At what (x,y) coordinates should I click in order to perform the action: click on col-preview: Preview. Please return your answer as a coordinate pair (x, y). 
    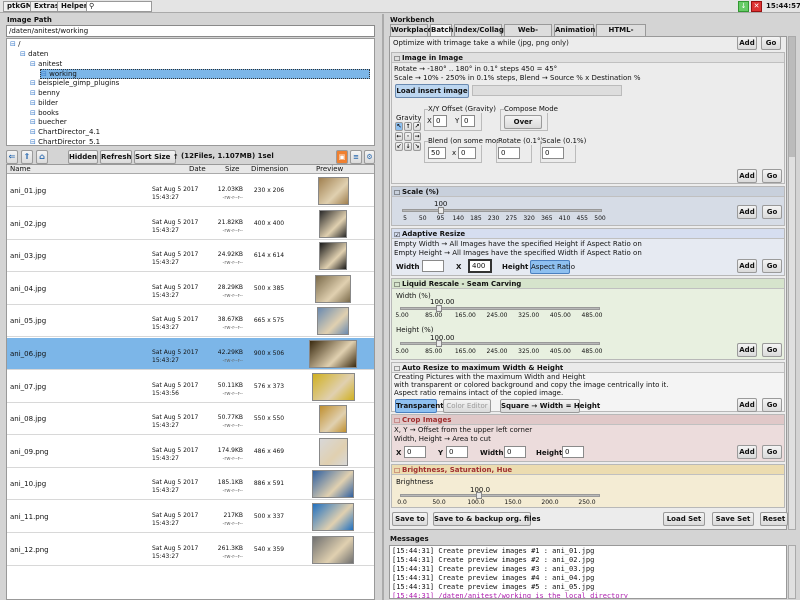
    Looking at the image, I should click on (329, 169).